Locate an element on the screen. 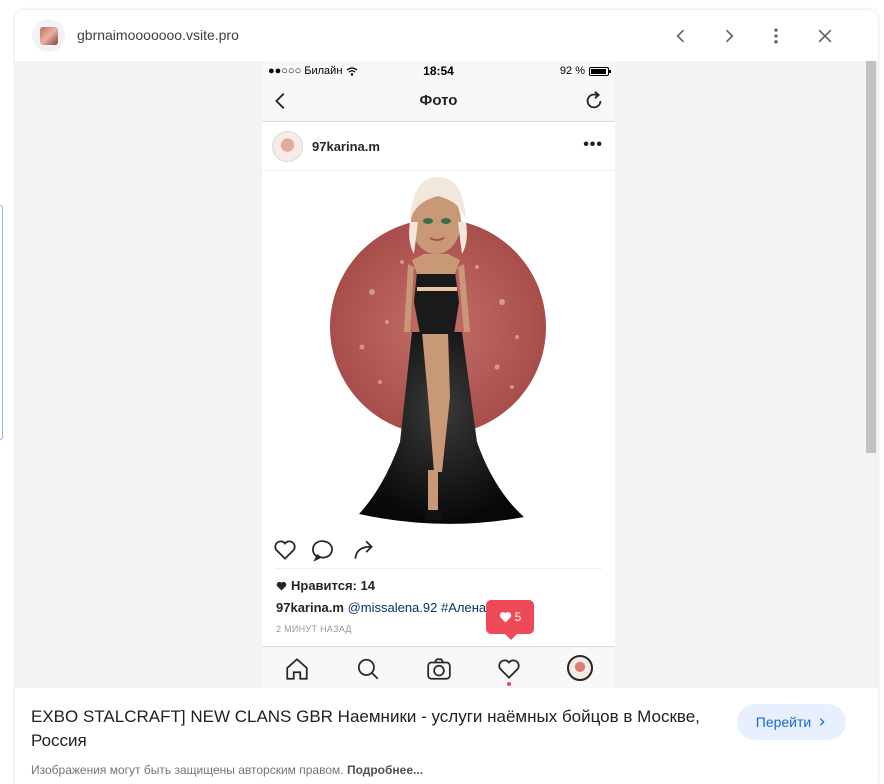 The width and height of the screenshot is (884, 784). previous-image-button is located at coordinates (681, 36).